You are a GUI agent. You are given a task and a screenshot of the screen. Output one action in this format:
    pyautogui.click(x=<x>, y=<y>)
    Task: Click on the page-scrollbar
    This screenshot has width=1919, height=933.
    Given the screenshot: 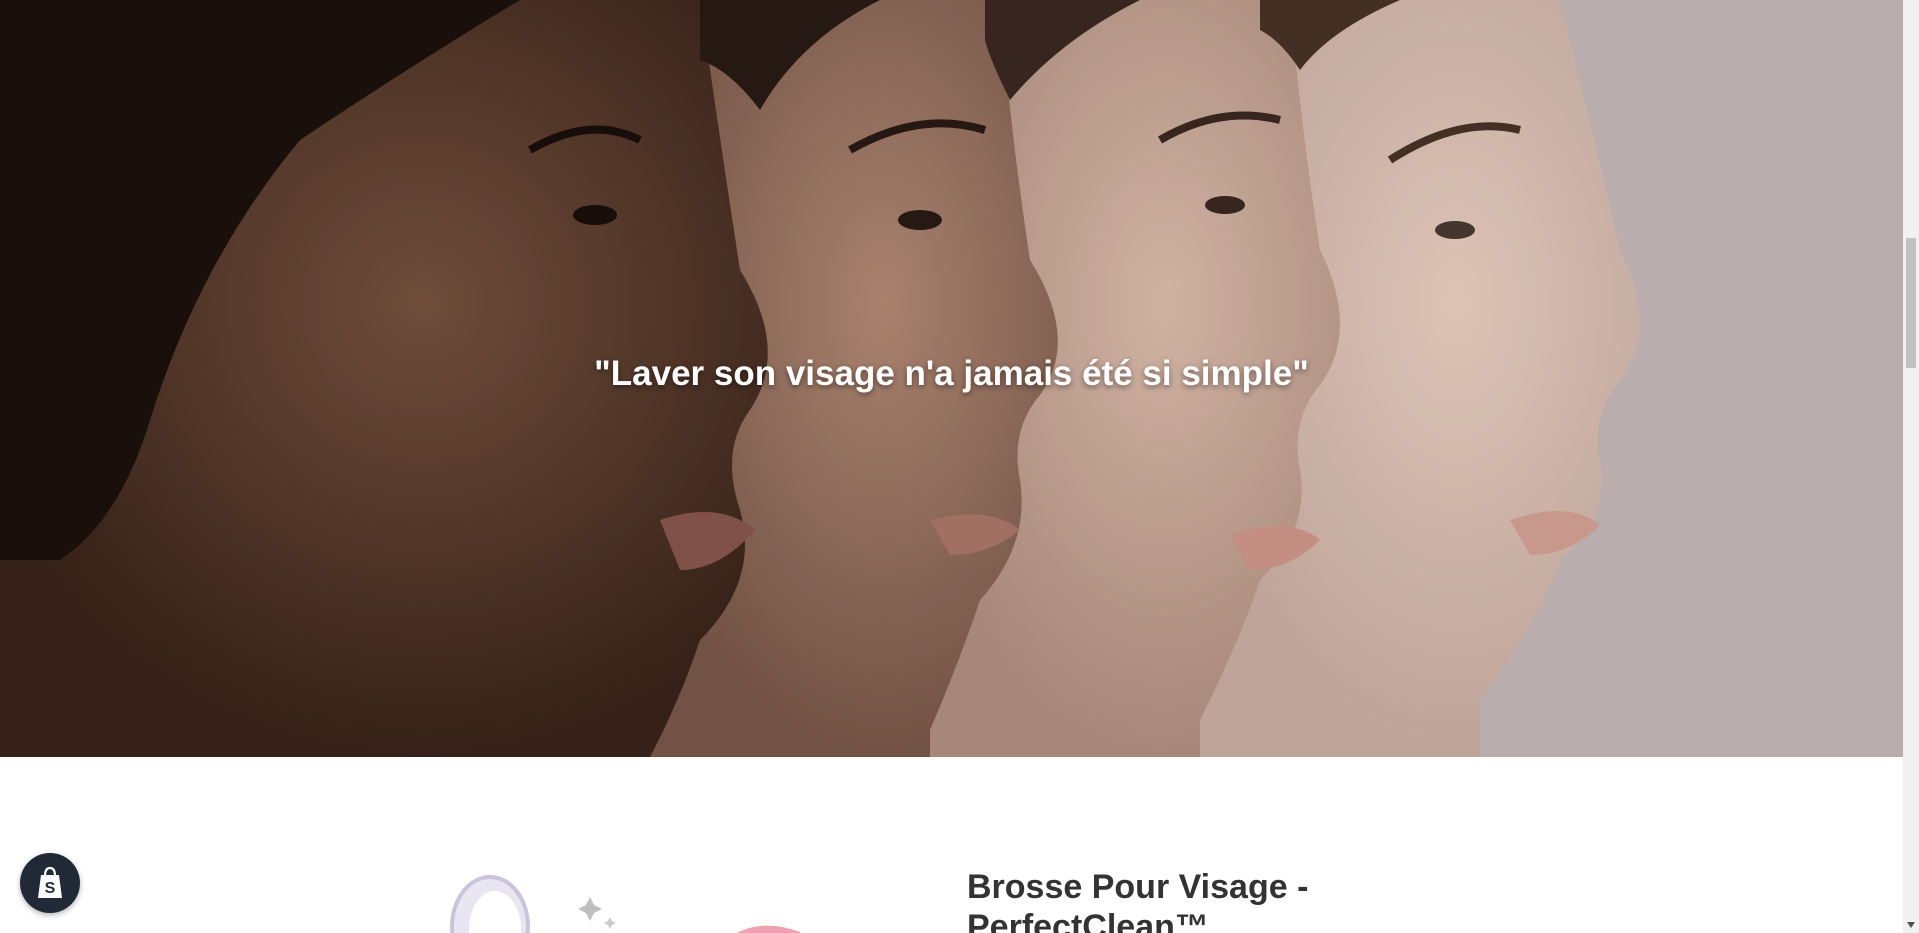 What is the action you would take?
    pyautogui.click(x=1911, y=466)
    